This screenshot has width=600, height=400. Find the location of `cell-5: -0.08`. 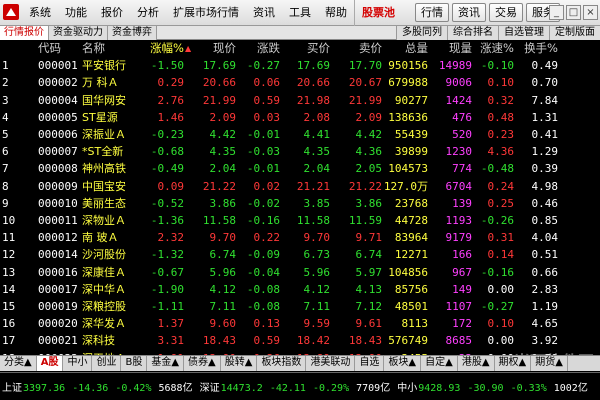

cell-5: -0.08 is located at coordinates (263, 289).